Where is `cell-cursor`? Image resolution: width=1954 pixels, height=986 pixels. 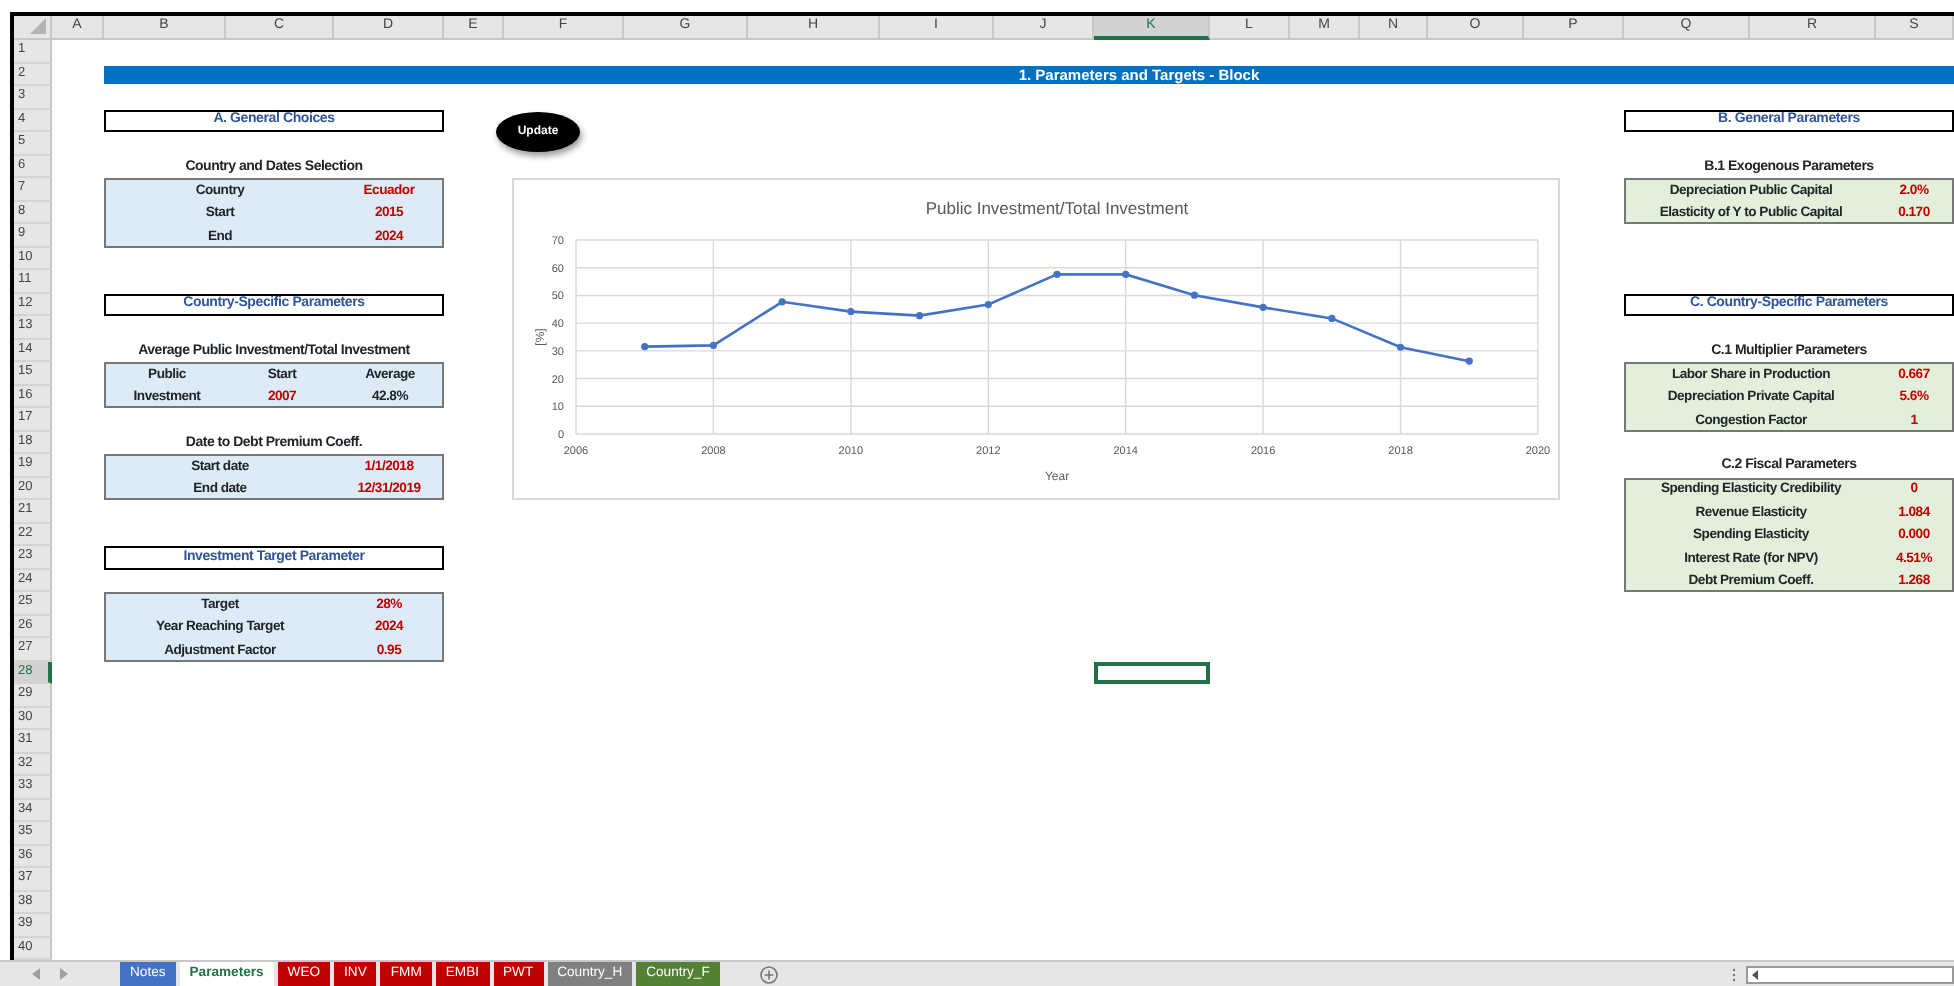 cell-cursor is located at coordinates (1152, 672).